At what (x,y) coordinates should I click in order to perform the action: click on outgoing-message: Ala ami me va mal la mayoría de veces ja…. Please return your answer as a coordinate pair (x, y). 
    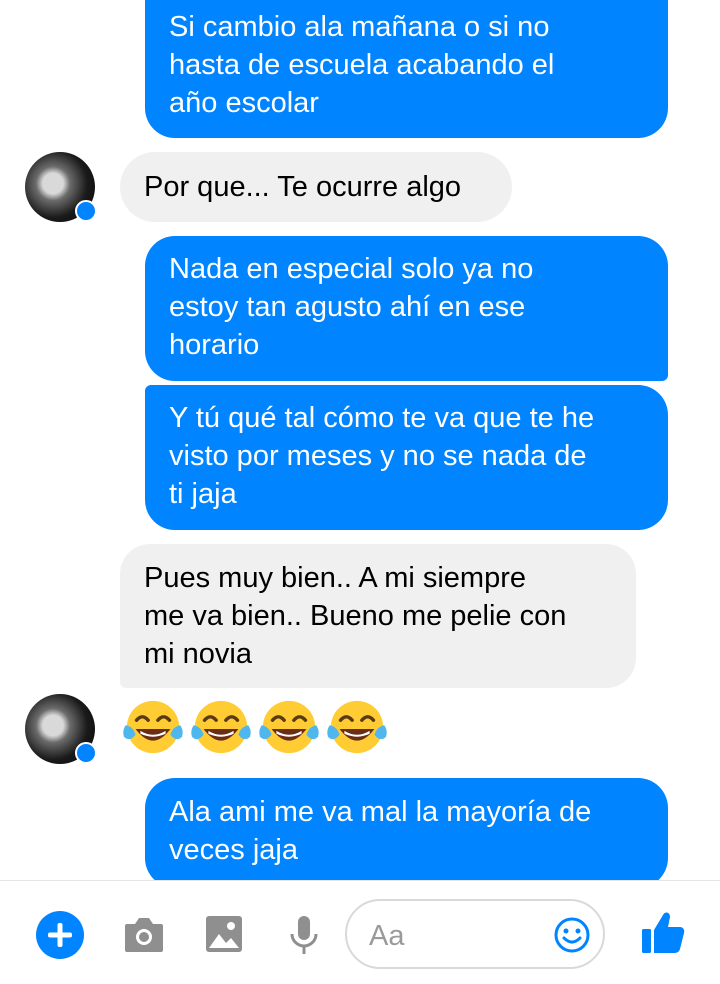
    Looking at the image, I should click on (406, 833).